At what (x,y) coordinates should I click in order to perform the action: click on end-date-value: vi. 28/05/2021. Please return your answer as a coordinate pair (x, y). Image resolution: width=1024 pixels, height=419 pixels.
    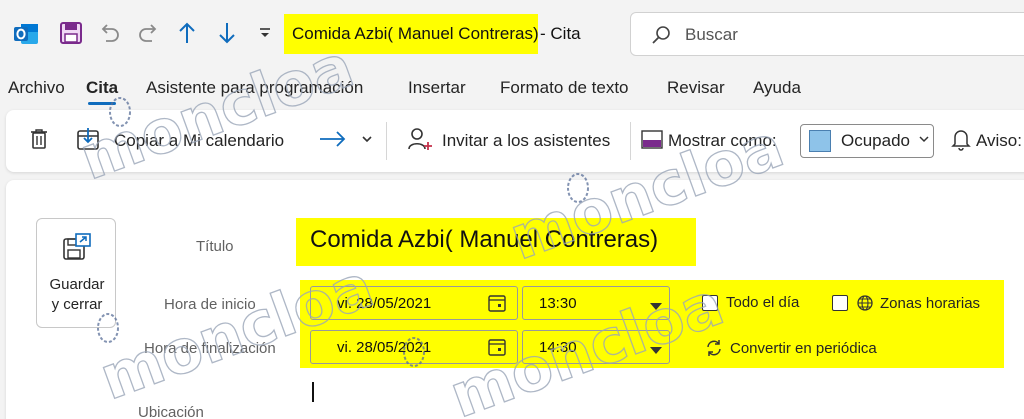
    Looking at the image, I should click on (384, 347).